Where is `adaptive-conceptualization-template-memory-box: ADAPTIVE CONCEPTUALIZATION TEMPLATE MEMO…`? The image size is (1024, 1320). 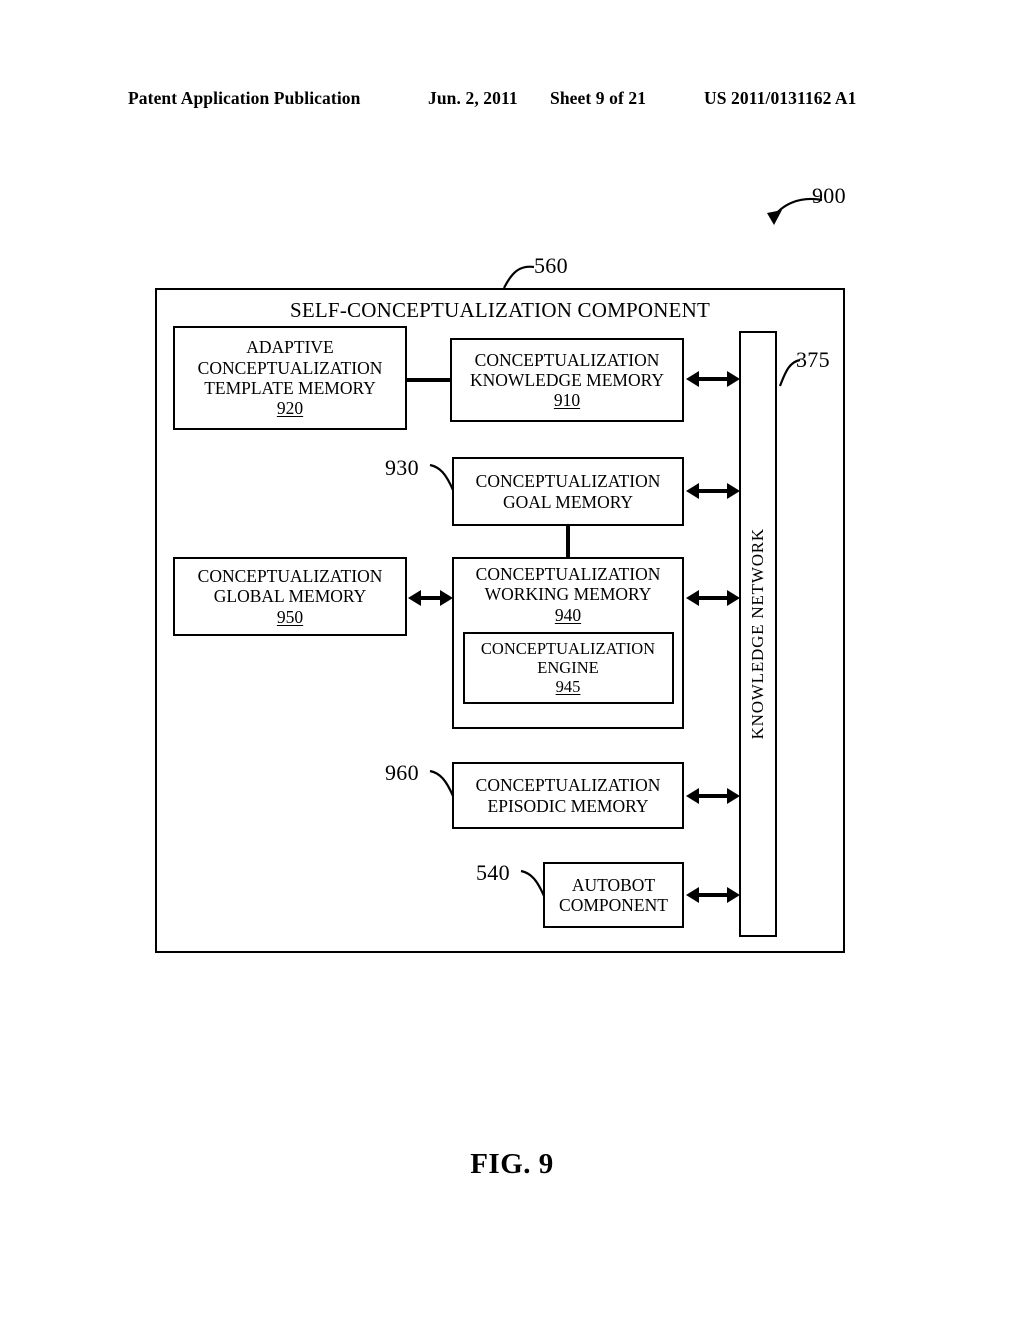
adaptive-conceptualization-template-memory-box: ADAPTIVE CONCEPTUALIZATION TEMPLATE MEMO… is located at coordinates (290, 378).